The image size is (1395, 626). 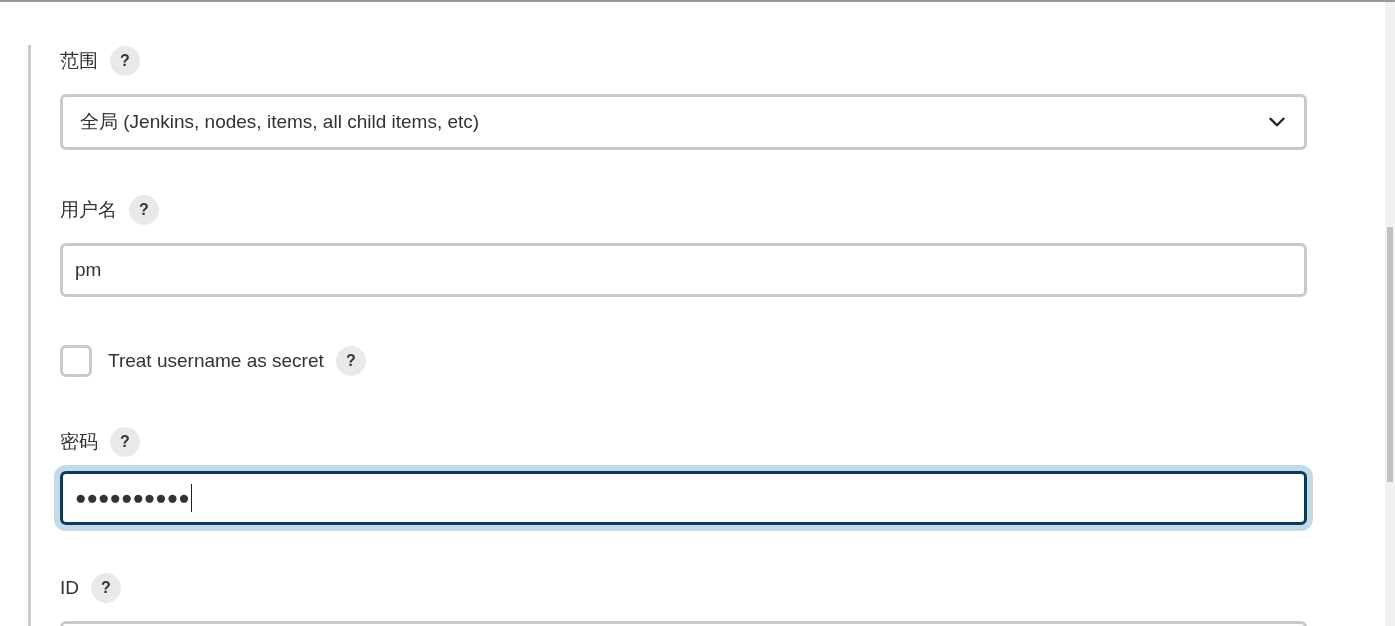 What do you see at coordinates (69, 587) in the screenshot?
I see `field-label: ID` at bounding box center [69, 587].